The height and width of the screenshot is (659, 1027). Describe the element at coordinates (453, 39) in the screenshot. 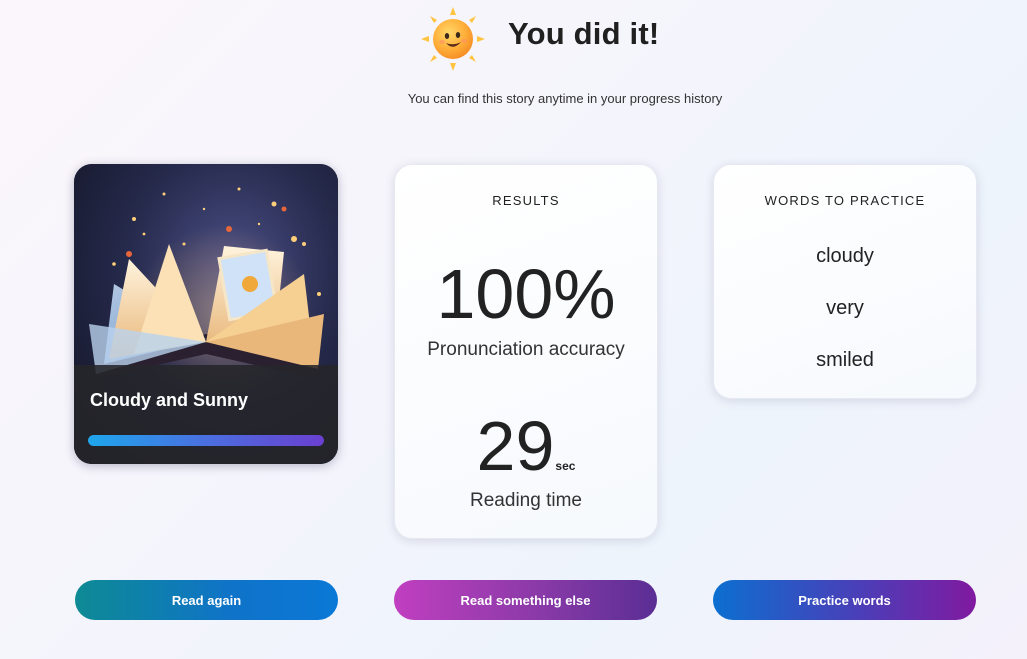

I see `smiling-sun-icon` at that location.